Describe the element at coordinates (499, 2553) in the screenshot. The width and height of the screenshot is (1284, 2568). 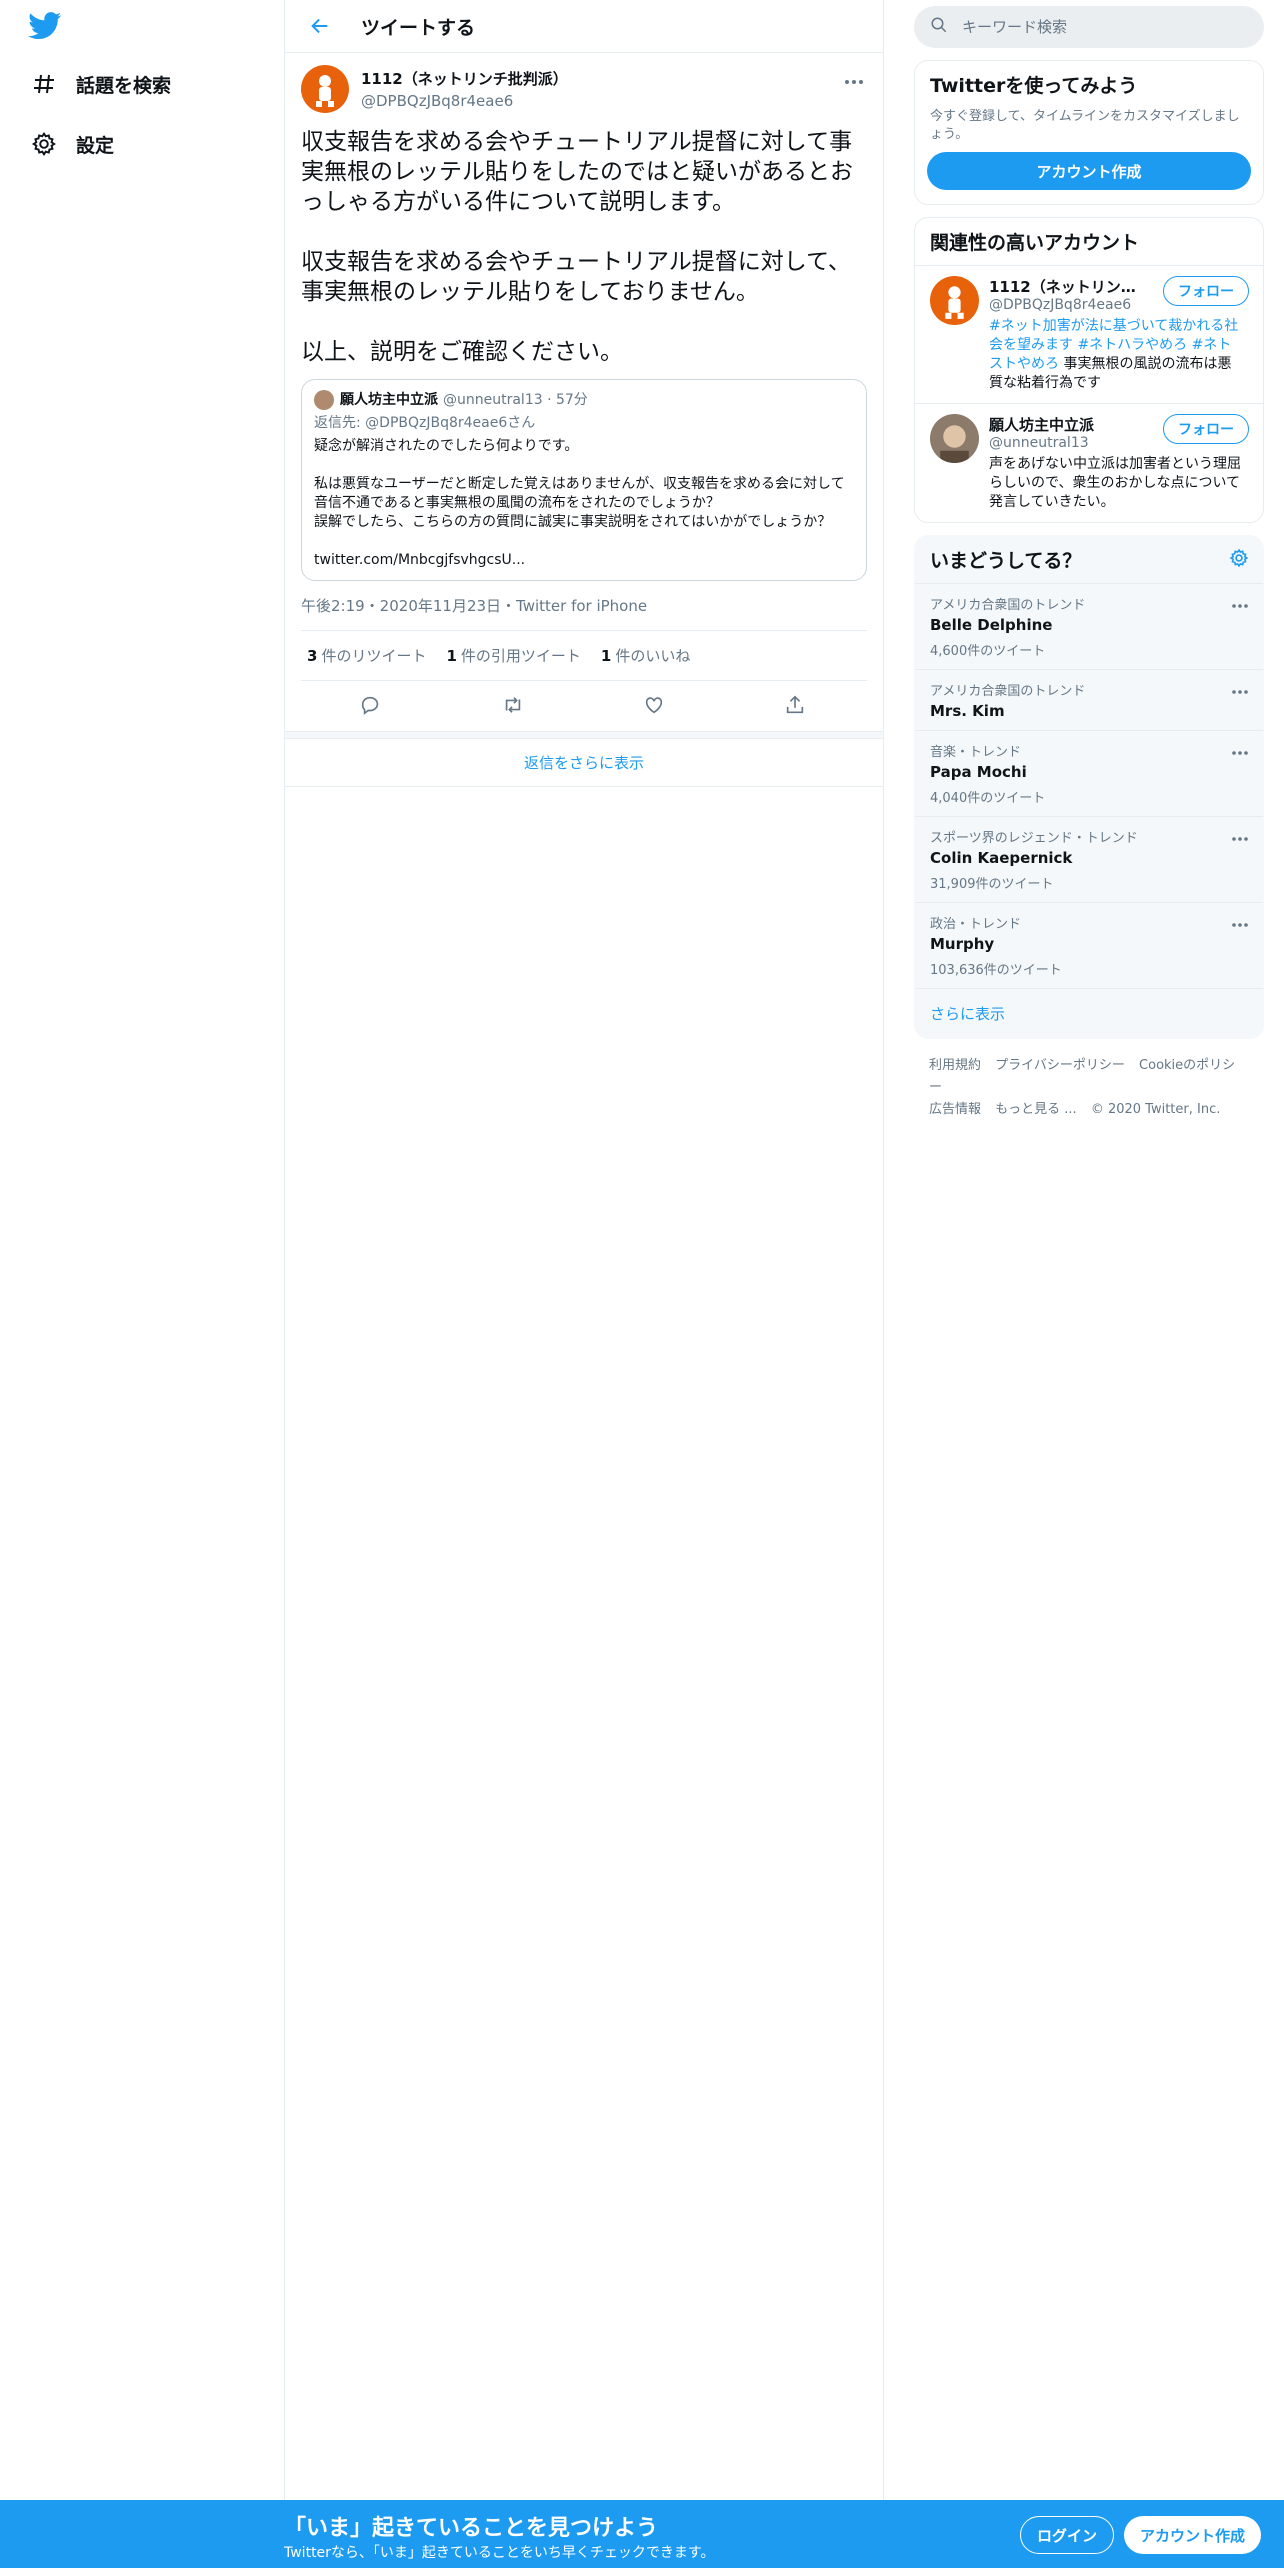
I see `banner-subtitle: Twitterなら、「いま」起きていることをいち早くチェックできます。` at that location.